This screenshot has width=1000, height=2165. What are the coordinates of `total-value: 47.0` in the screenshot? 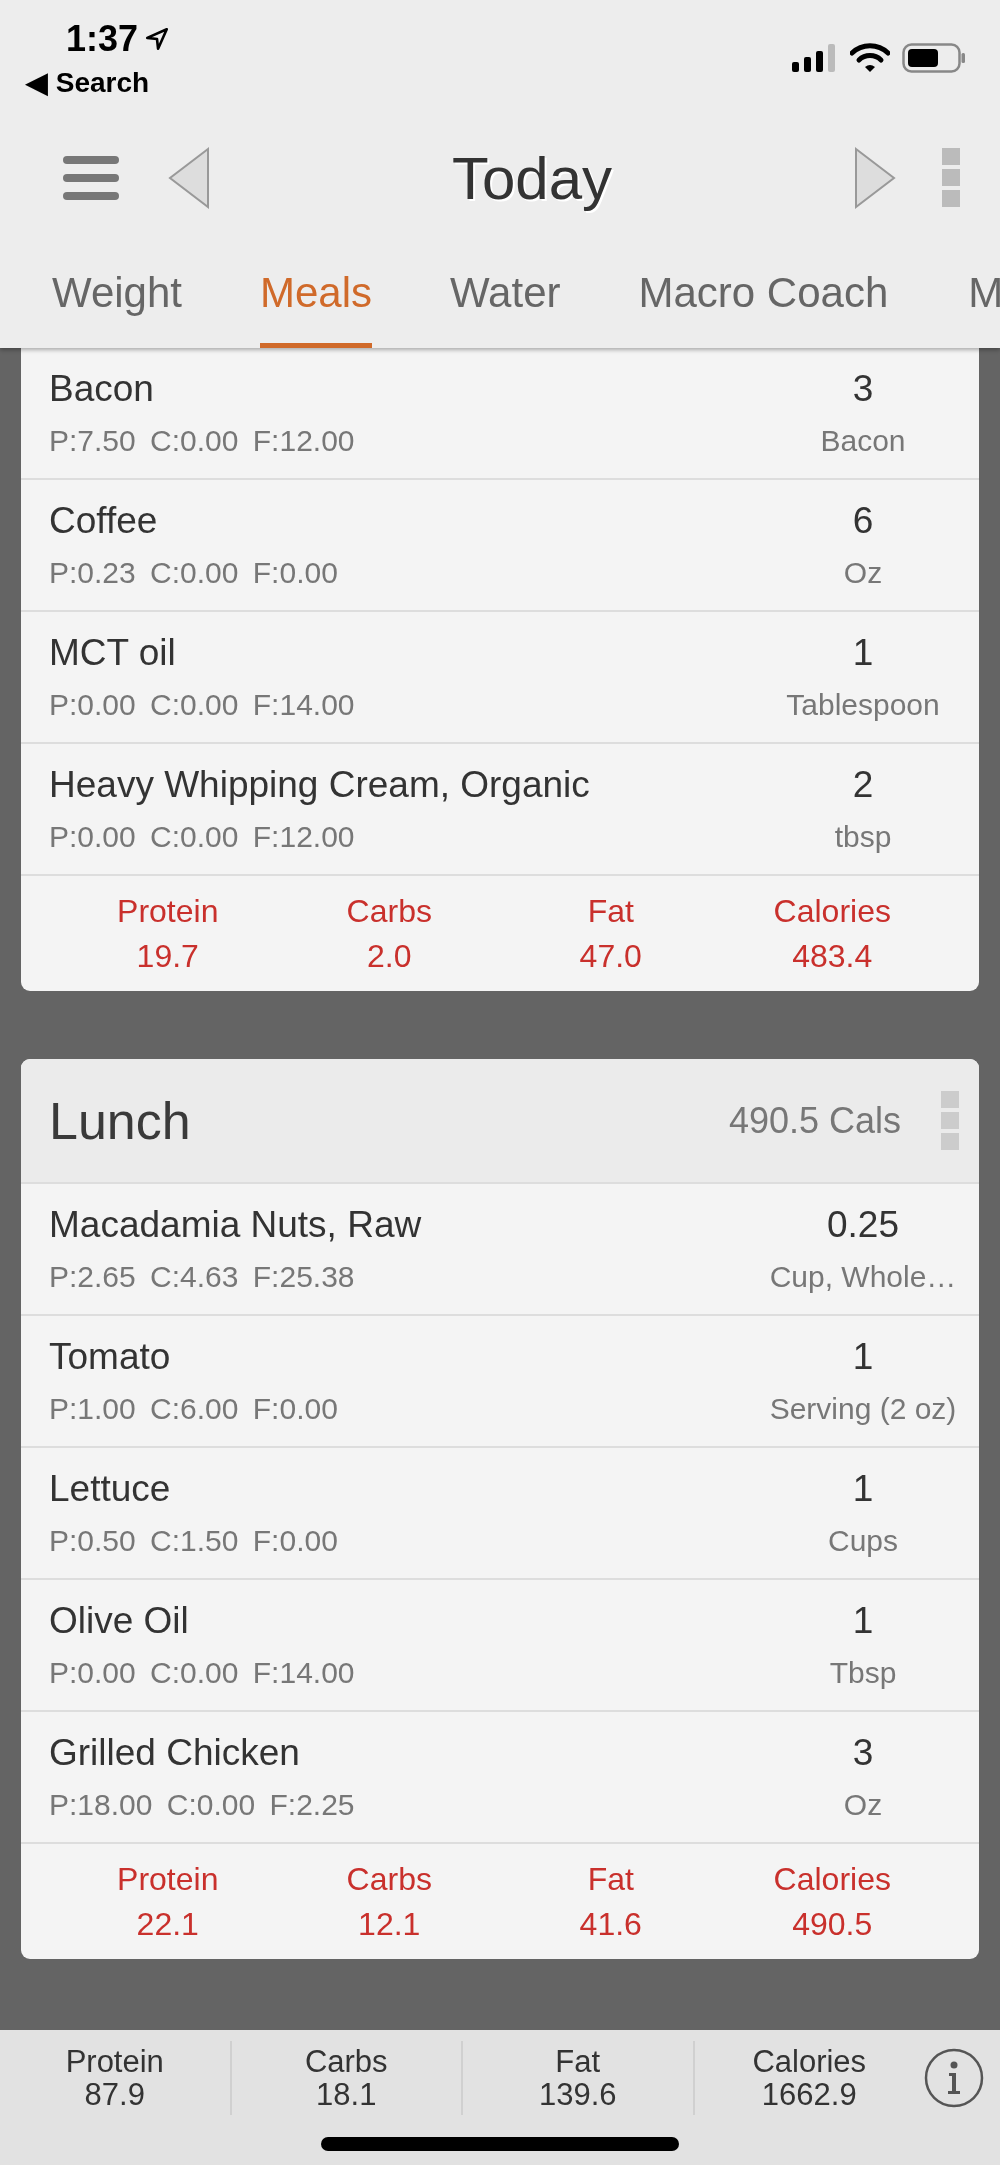 It's located at (610, 956).